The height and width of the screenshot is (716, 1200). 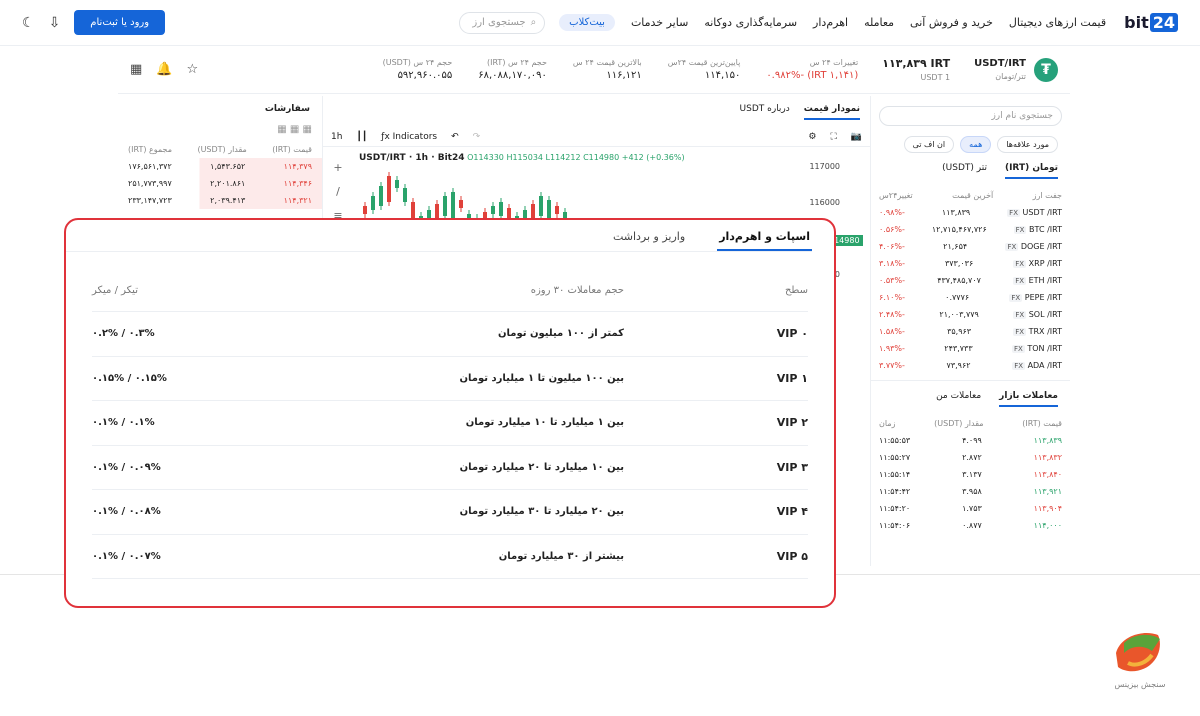 I want to click on chip-favorites: مورد علاقه‌ها, so click(x=1027, y=144).